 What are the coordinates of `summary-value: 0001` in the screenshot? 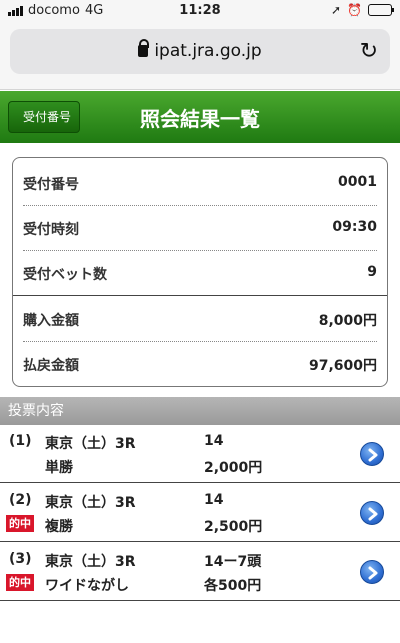 It's located at (357, 182).